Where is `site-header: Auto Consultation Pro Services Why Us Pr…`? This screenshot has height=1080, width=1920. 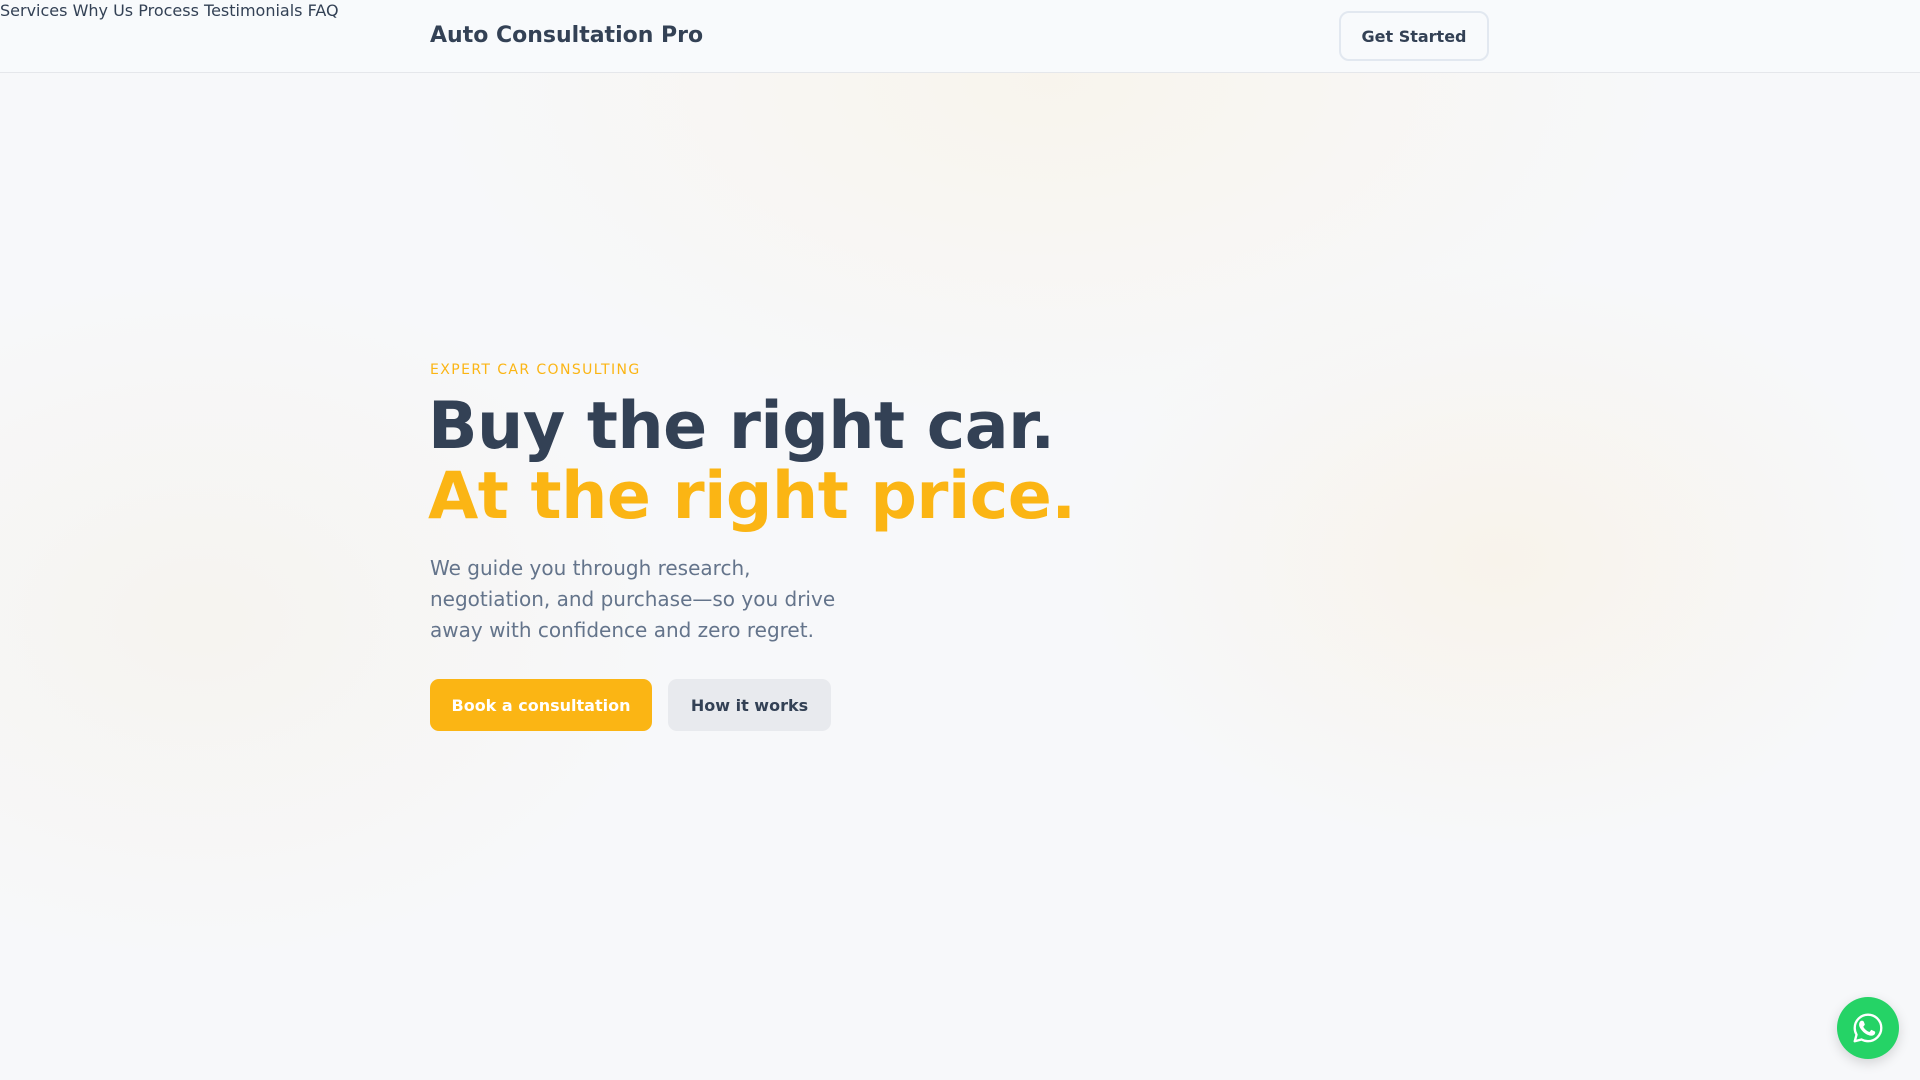 site-header: Auto Consultation Pro Services Why Us Pr… is located at coordinates (960, 36).